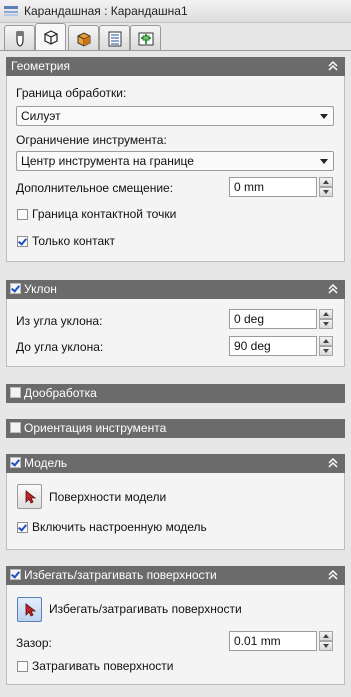 The image size is (351, 697). What do you see at coordinates (103, 666) in the screenshot?
I see `touch-surfaces-label: Затрагивать поверхности` at bounding box center [103, 666].